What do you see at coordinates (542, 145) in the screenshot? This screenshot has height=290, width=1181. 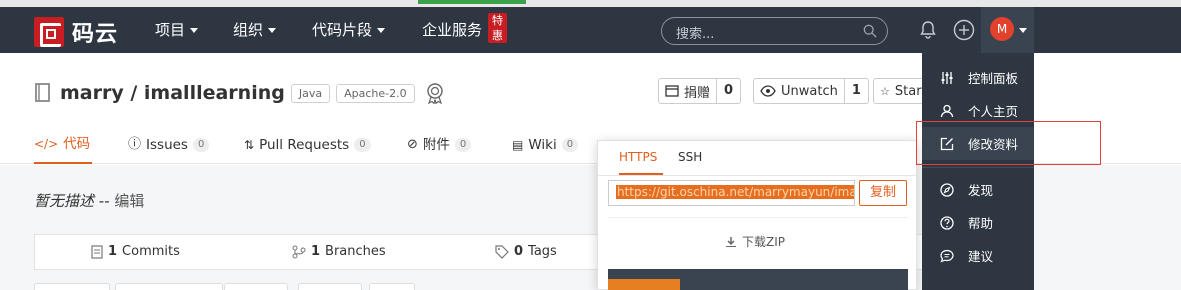 I see `tab-label: Wiki` at bounding box center [542, 145].